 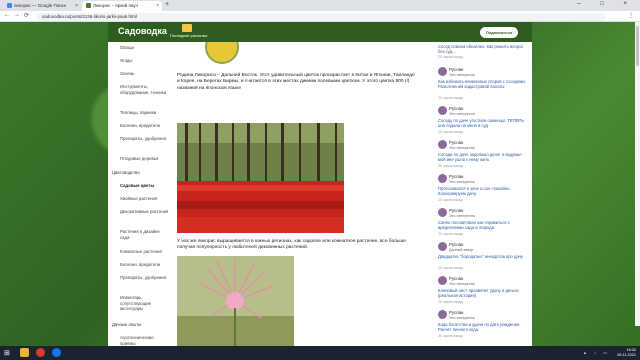 I want to click on pink-flower-image, so click(x=235, y=301).